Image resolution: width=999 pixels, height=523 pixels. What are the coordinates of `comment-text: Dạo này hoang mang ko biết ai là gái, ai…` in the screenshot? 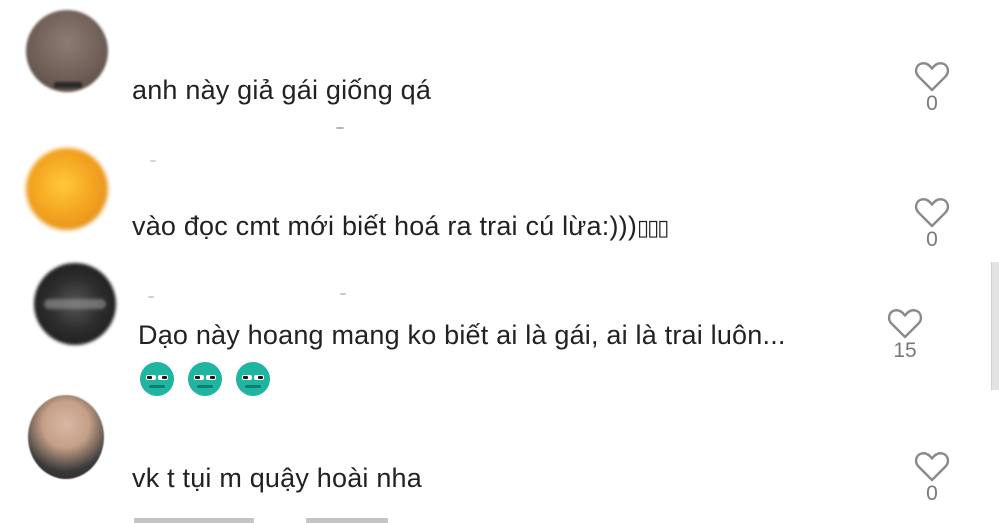 It's located at (462, 335).